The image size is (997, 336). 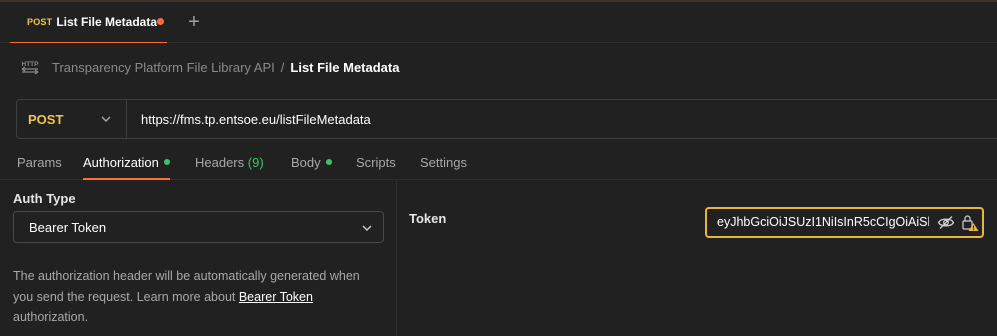 I want to click on tab-body: Body, so click(x=311, y=167).